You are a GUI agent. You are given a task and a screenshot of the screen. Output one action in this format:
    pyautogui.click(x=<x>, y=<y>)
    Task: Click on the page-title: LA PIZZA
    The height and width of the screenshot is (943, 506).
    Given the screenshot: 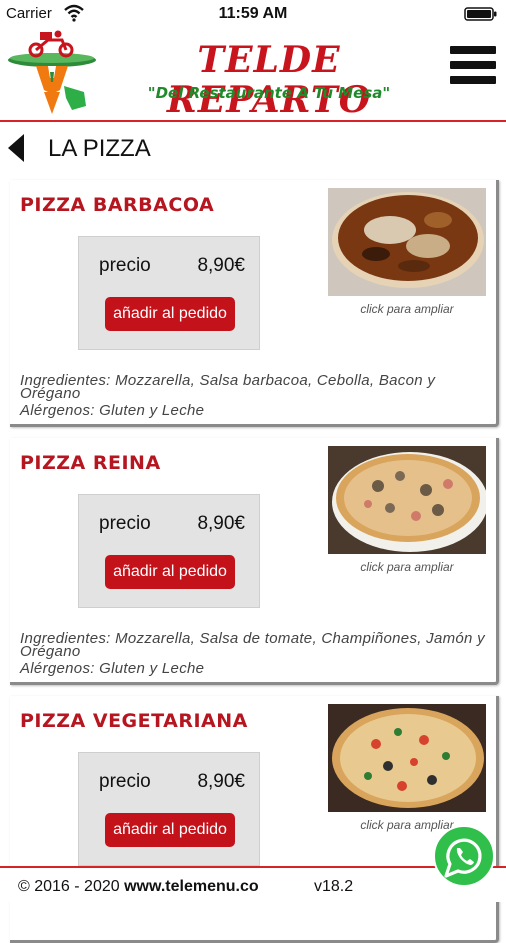 What is the action you would take?
    pyautogui.click(x=99, y=148)
    